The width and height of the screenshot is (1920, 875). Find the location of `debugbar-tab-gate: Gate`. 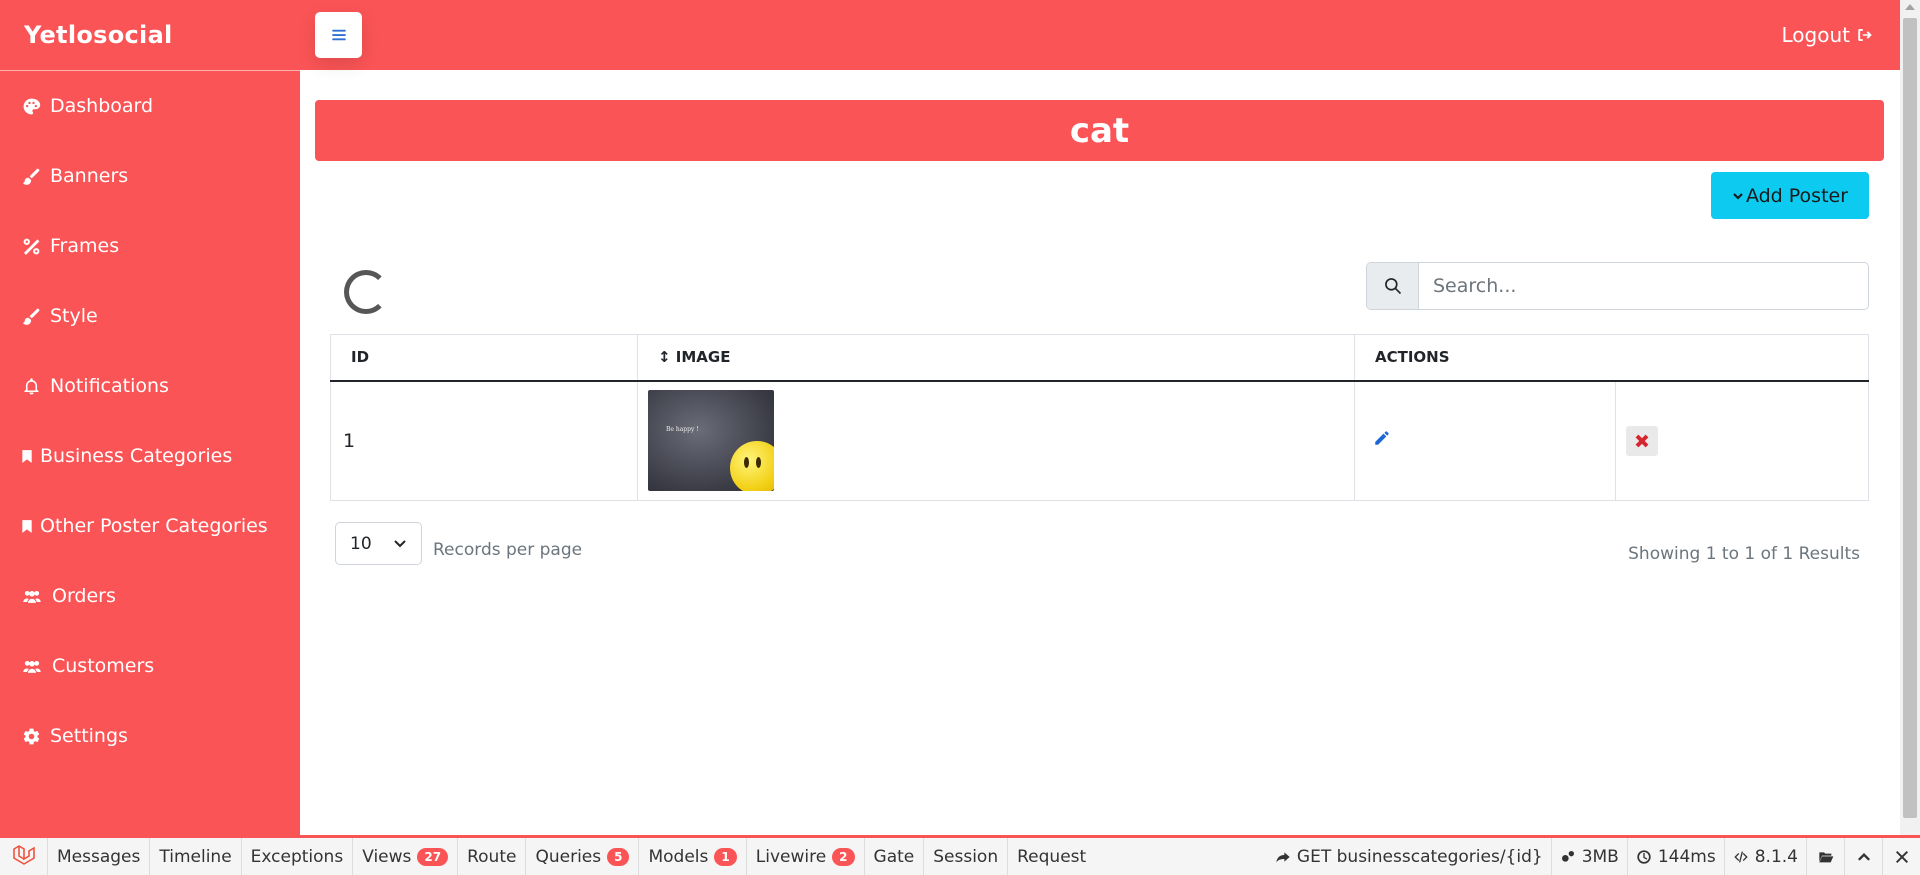

debugbar-tab-gate: Gate is located at coordinates (895, 856).